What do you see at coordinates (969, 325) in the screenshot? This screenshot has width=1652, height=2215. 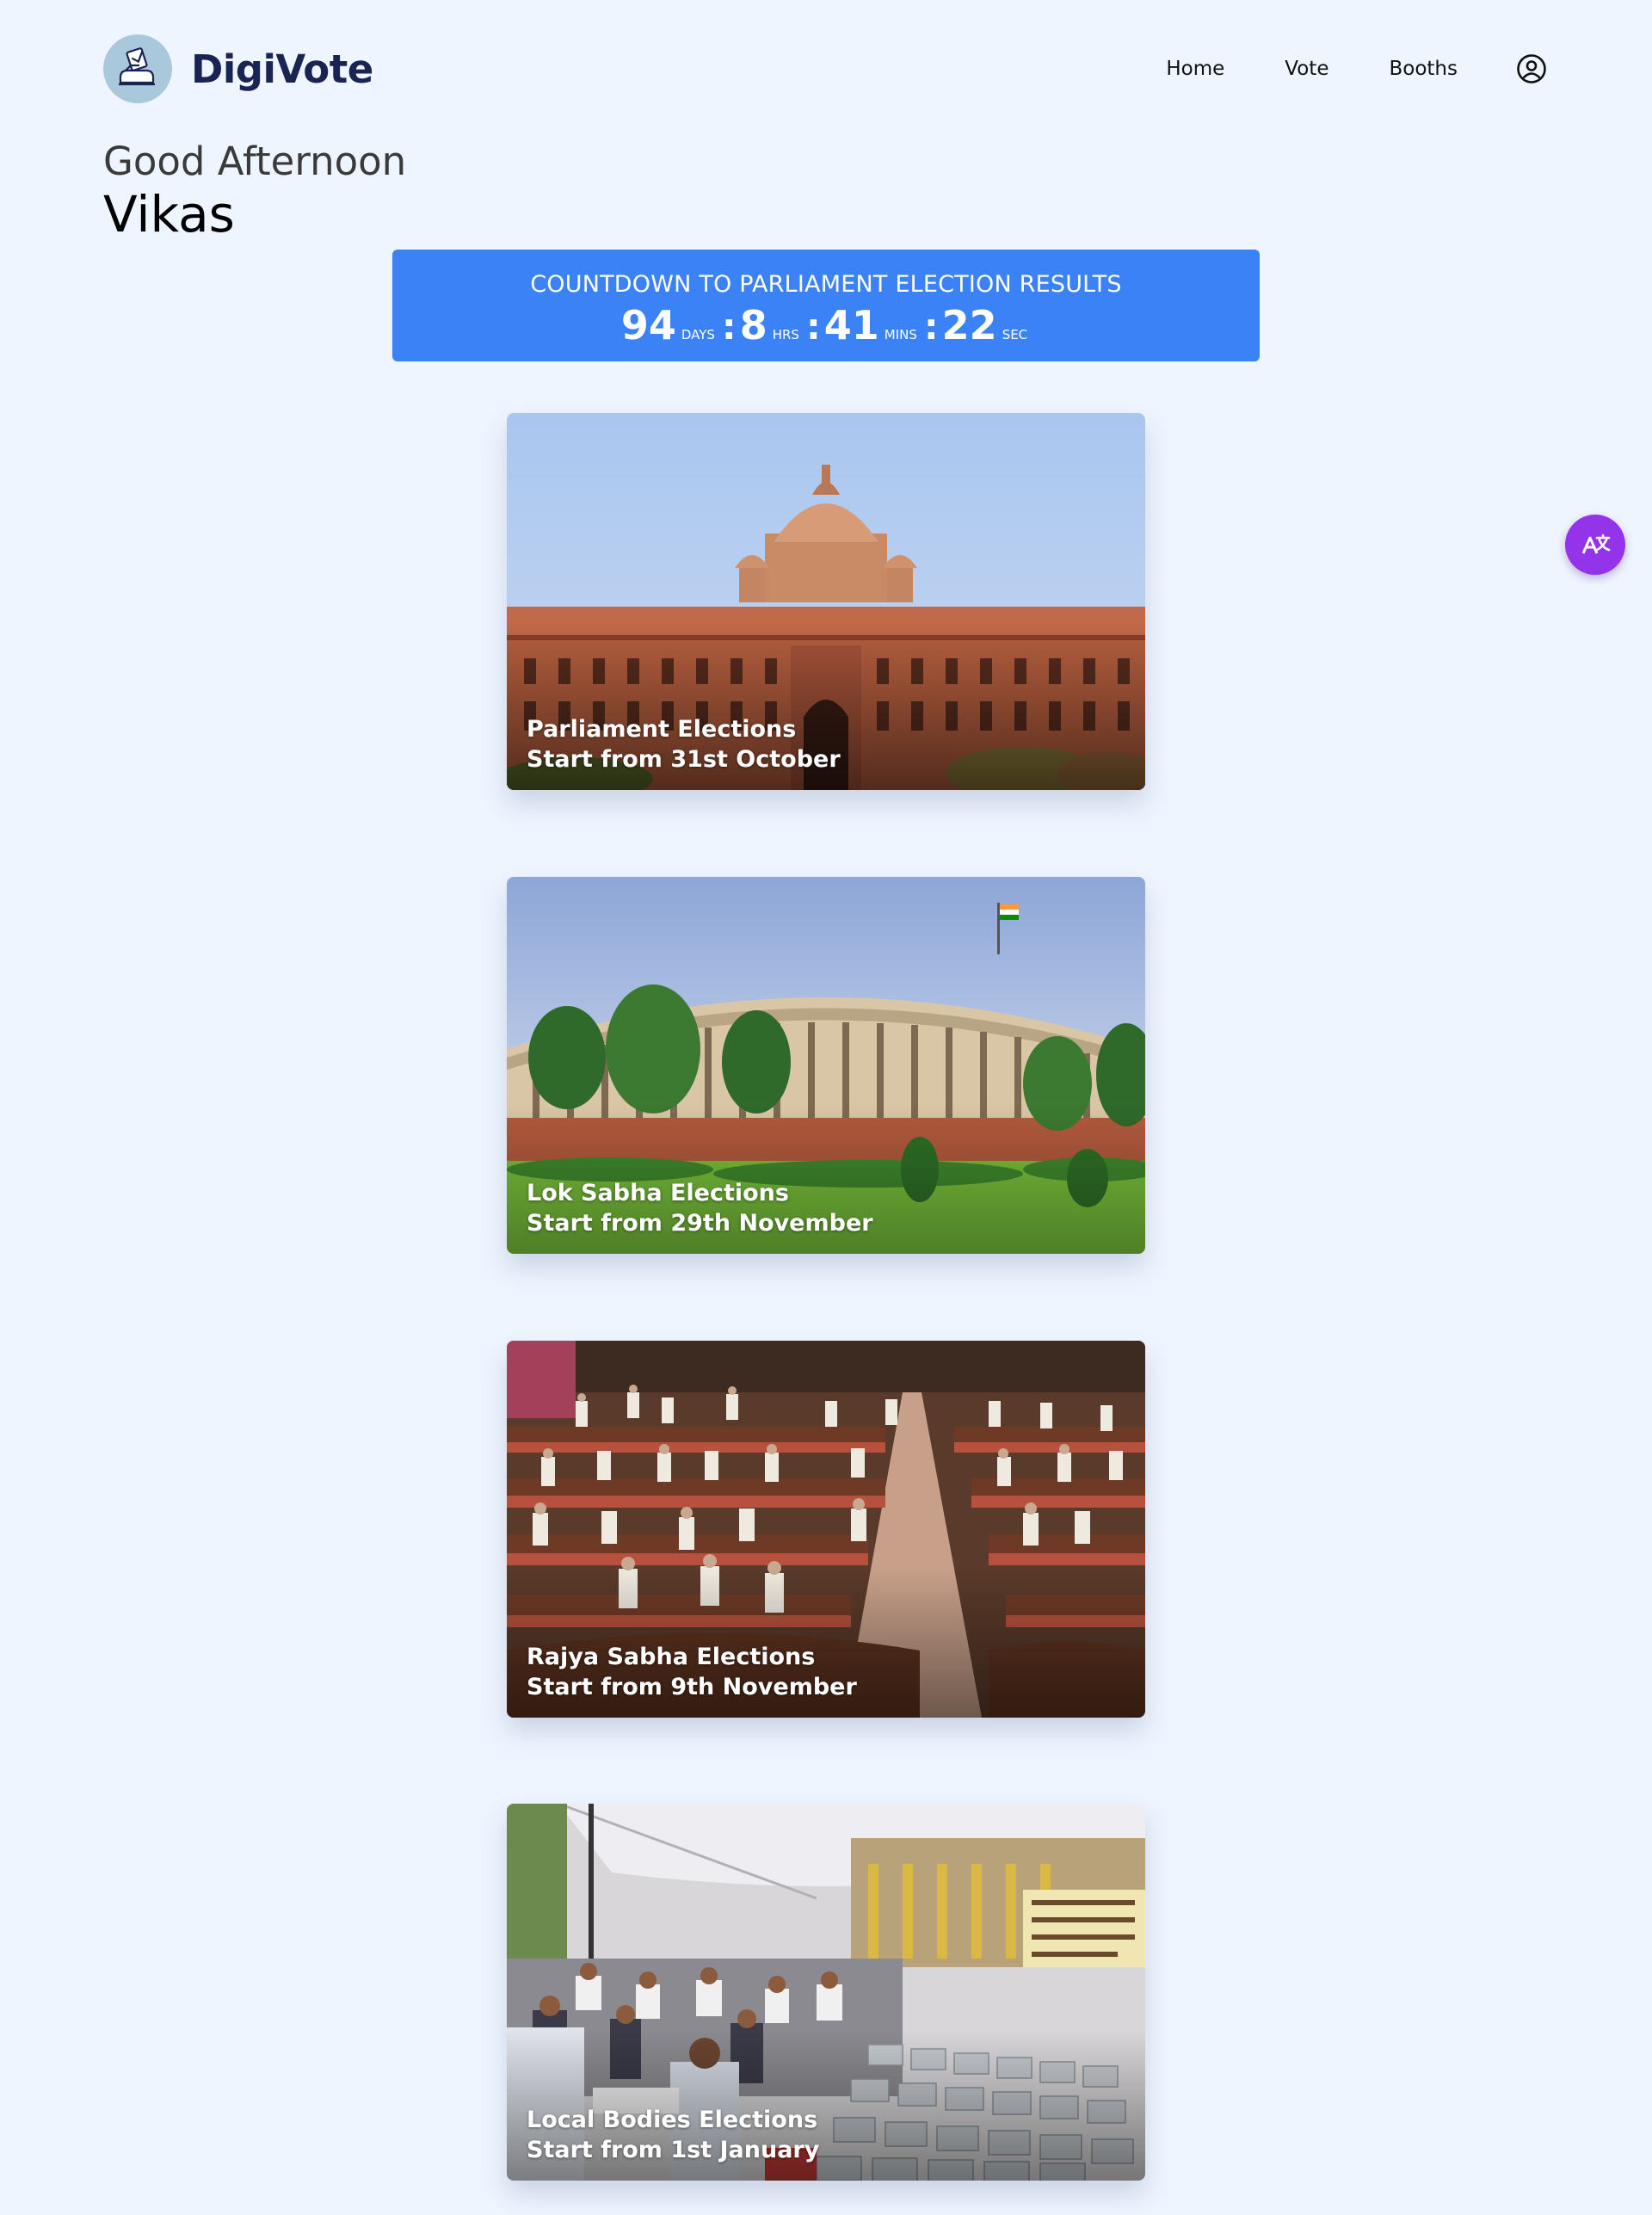 I see `countdown-seconds: 22` at bounding box center [969, 325].